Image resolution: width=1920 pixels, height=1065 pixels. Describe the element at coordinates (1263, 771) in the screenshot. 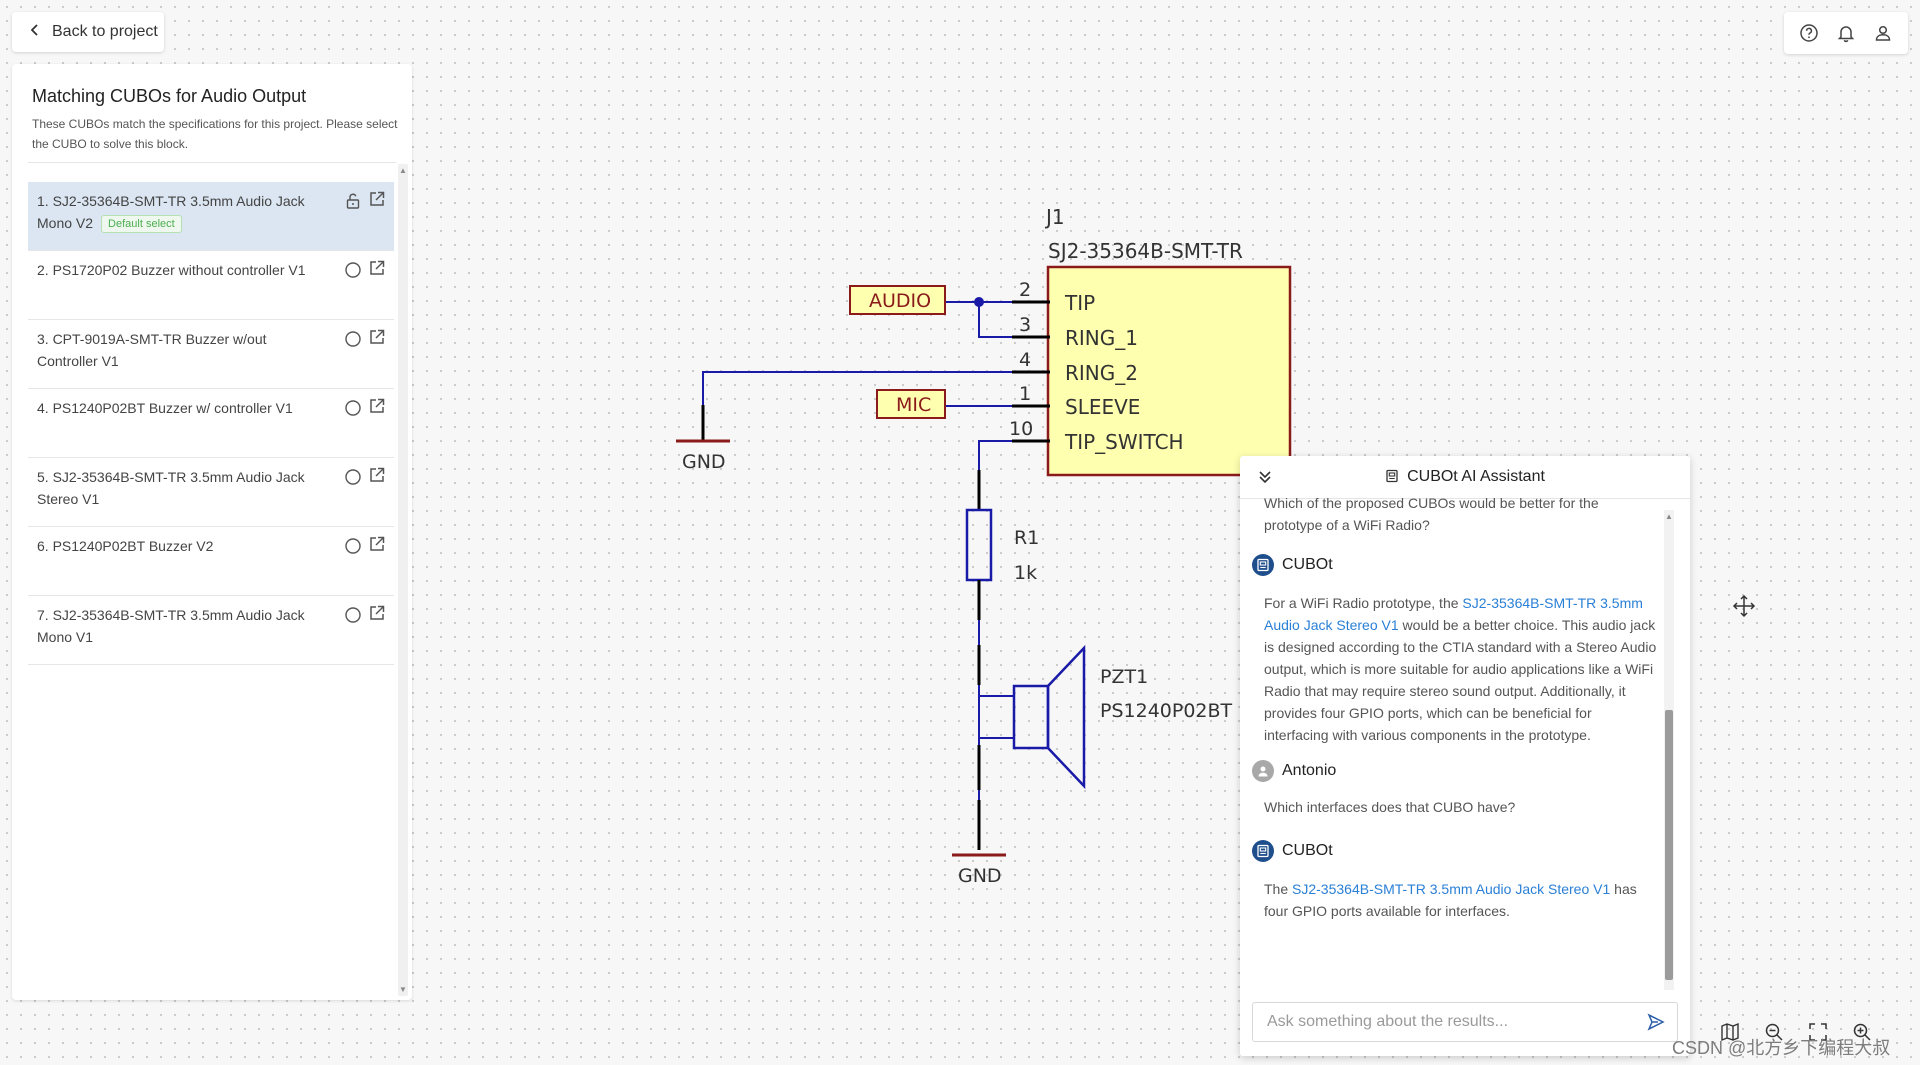

I see `user-avatar-icon` at that location.